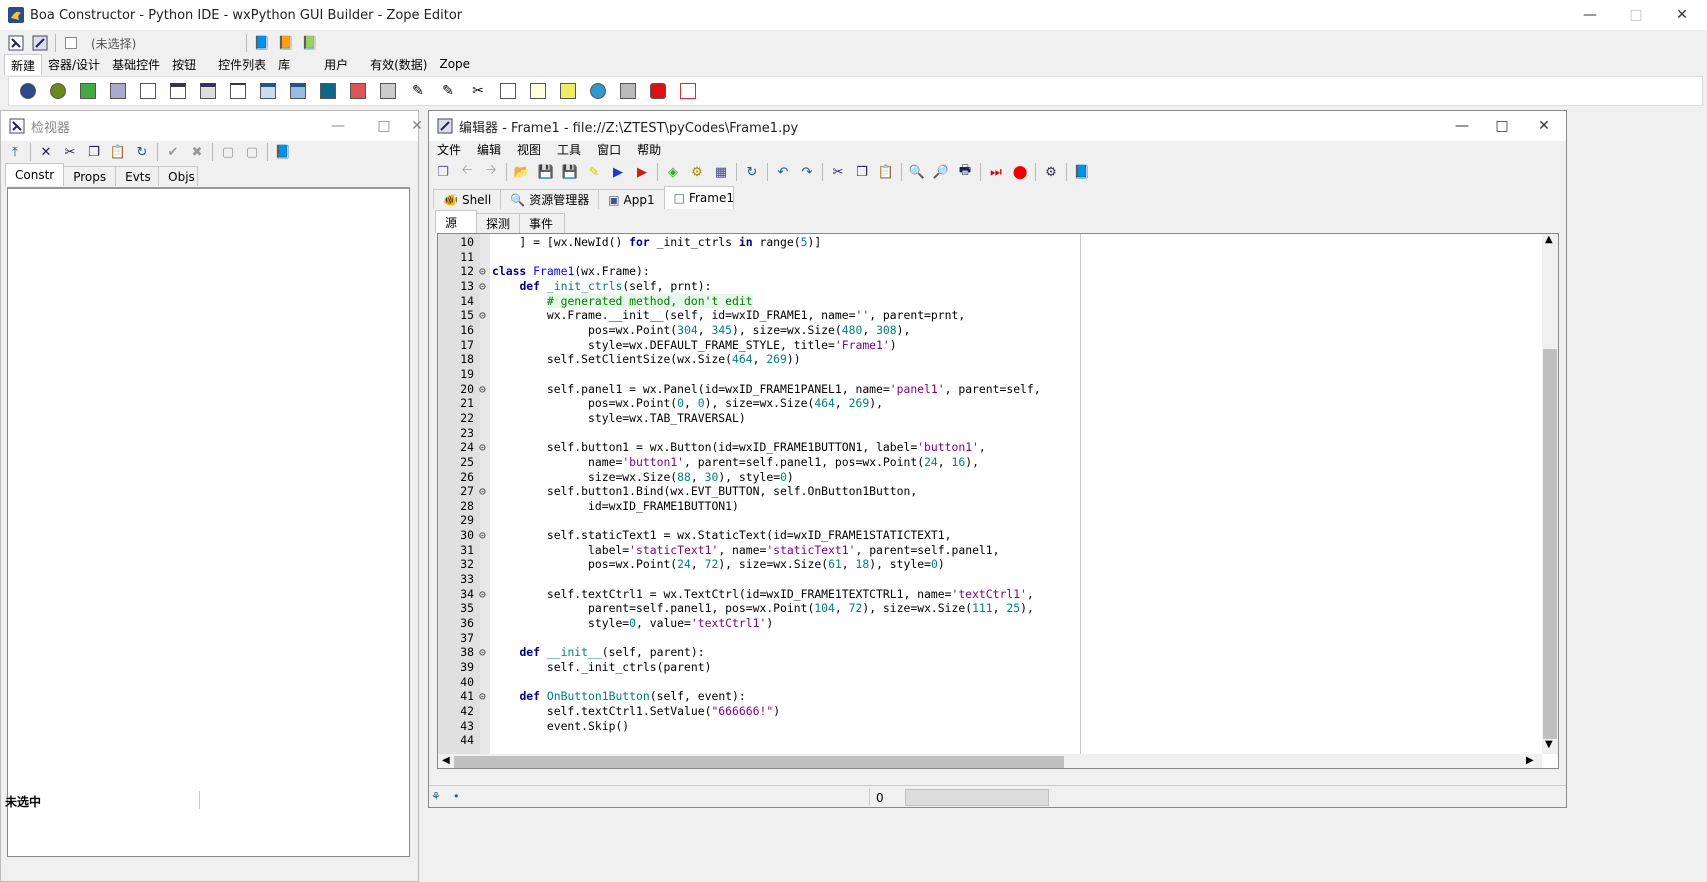  I want to click on code-line: self.SetClientSize(wx.Size(464, 269)), so click(1017, 359).